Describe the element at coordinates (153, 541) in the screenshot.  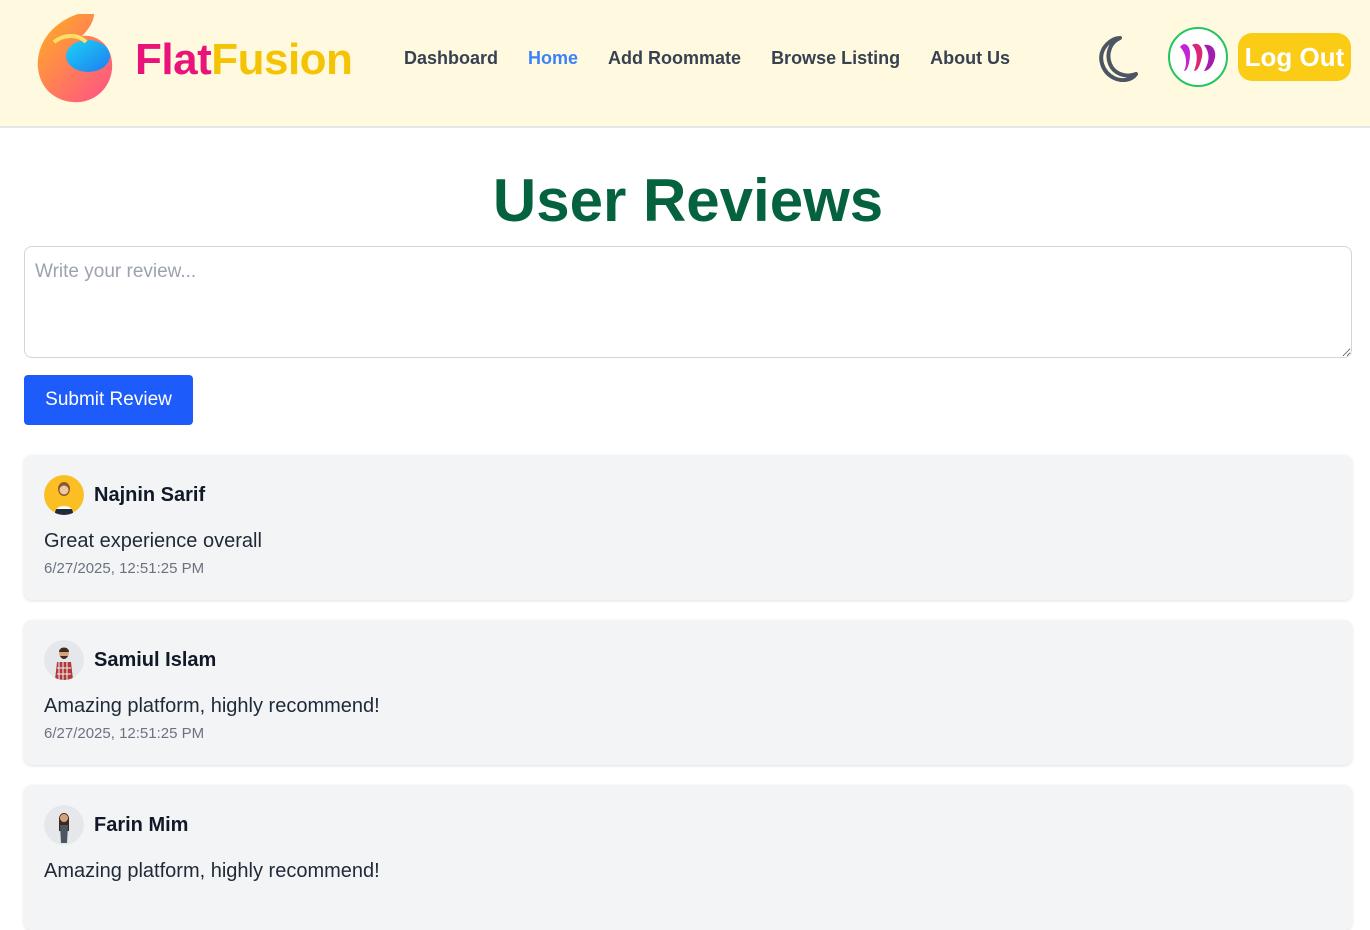
I see `review-text: Great experience overall` at that location.